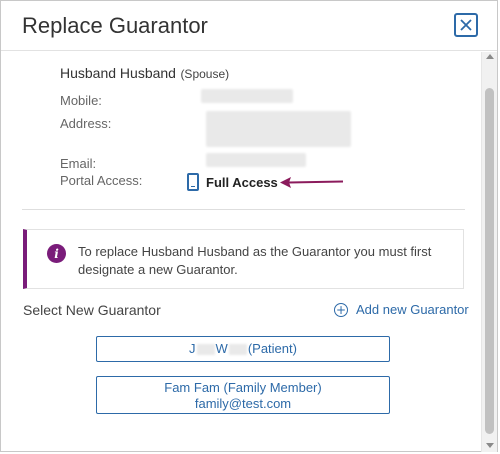  I want to click on mobile-phone-icon, so click(193, 182).